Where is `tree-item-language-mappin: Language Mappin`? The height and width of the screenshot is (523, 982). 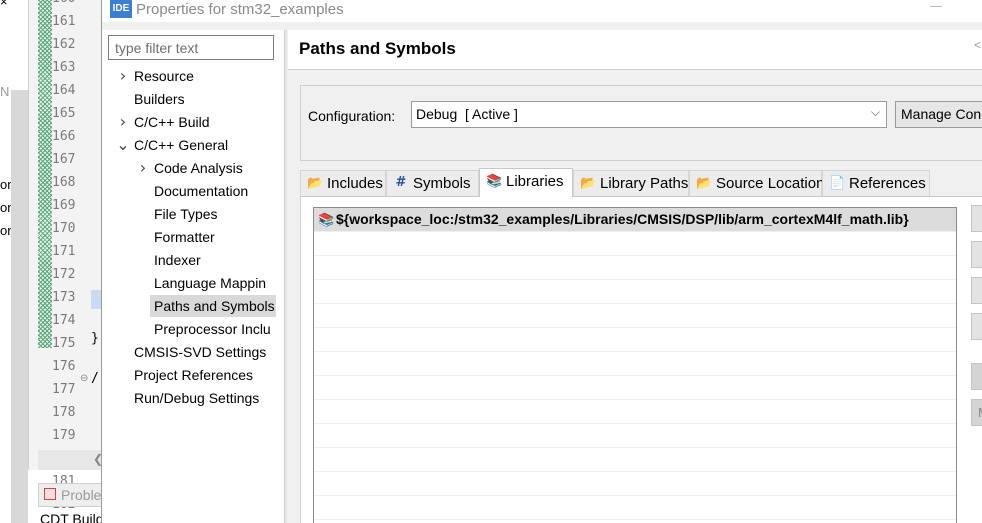
tree-item-language-mappin: Language Mappin is located at coordinates (210, 283).